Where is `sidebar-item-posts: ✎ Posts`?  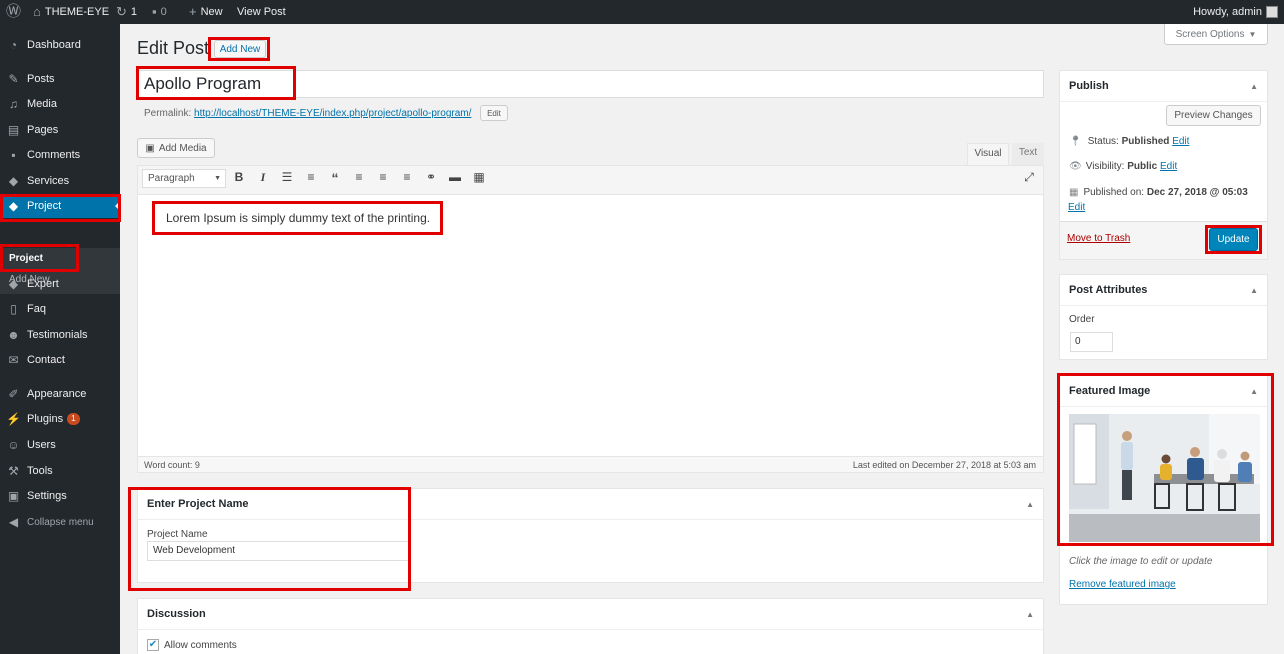 sidebar-item-posts: ✎ Posts is located at coordinates (60, 79).